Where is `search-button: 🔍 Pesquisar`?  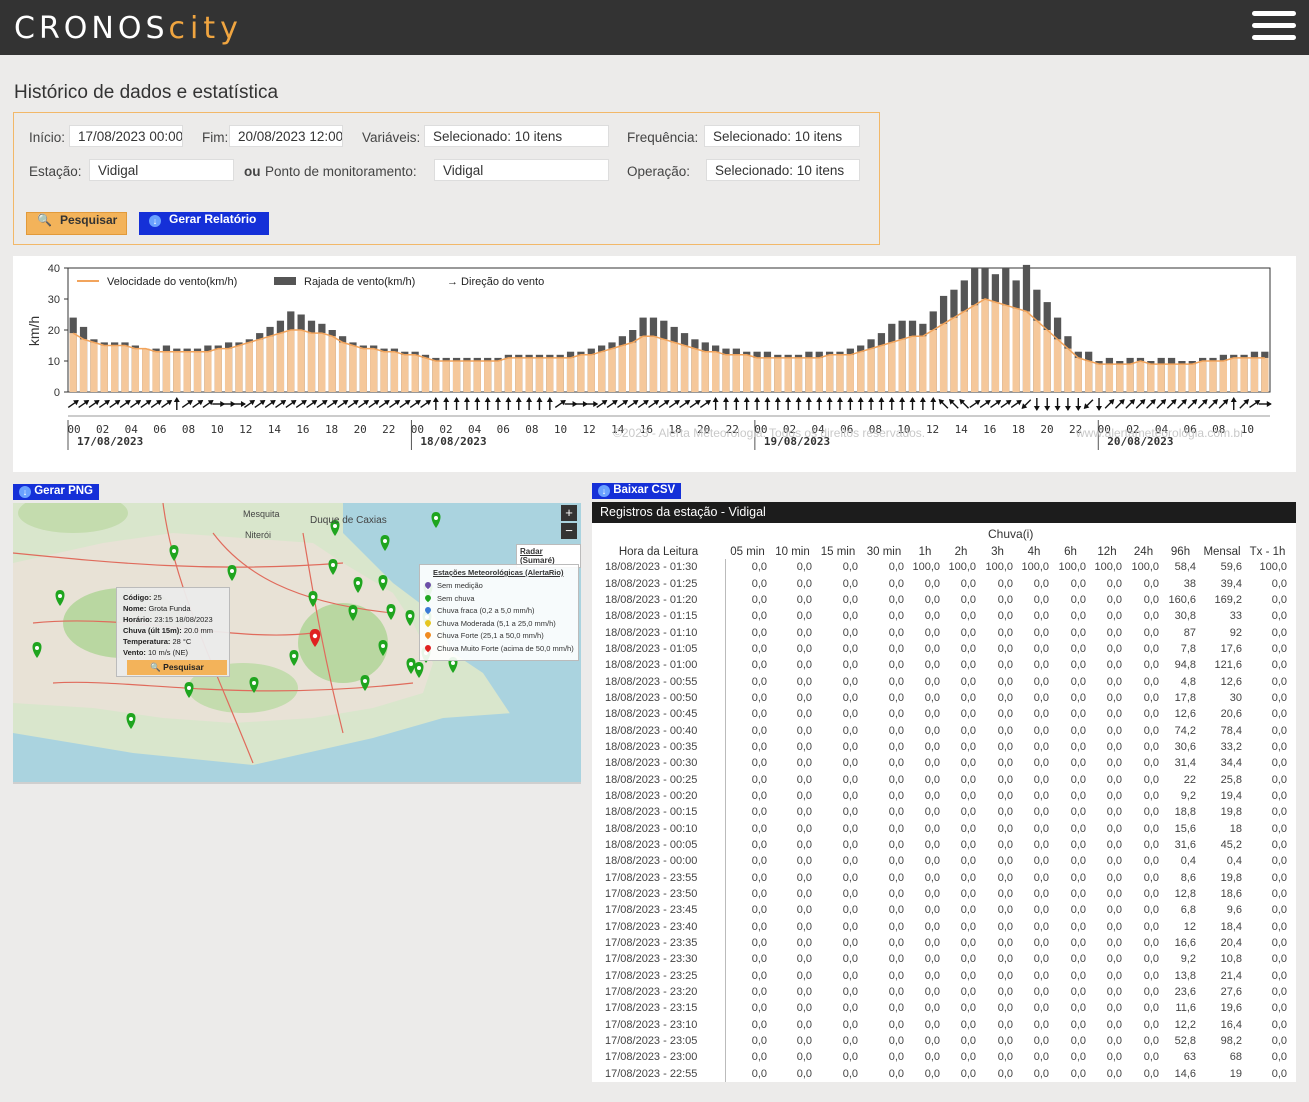
search-button: 🔍 Pesquisar is located at coordinates (76, 223).